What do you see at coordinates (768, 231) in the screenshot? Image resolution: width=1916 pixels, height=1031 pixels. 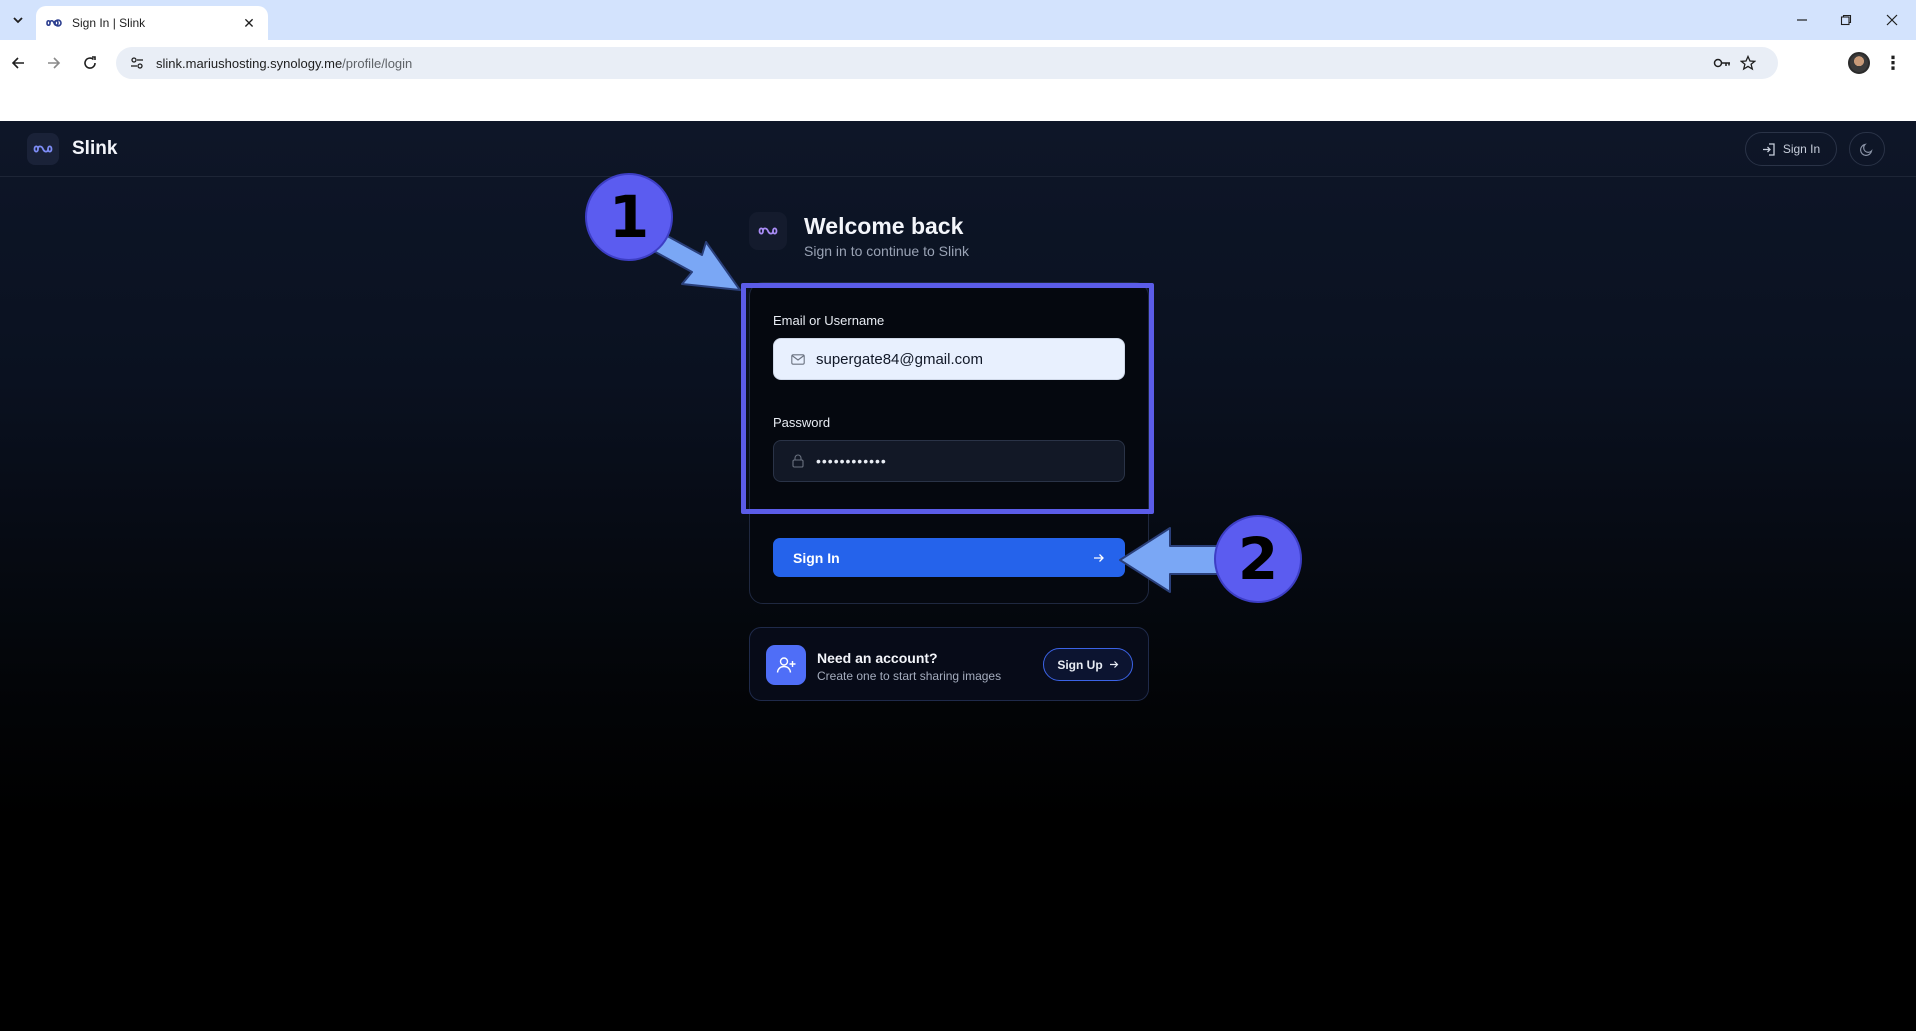 I see `welcome-logo-icon` at bounding box center [768, 231].